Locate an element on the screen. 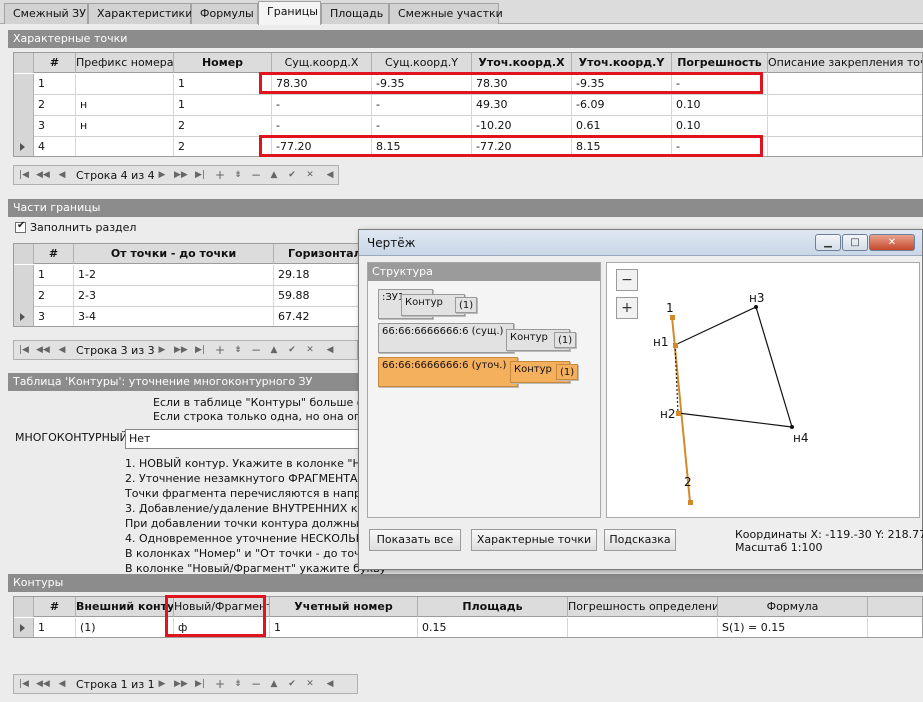 This screenshot has width=923, height=702. cell-refined-y: 0.61 is located at coordinates (622, 126).